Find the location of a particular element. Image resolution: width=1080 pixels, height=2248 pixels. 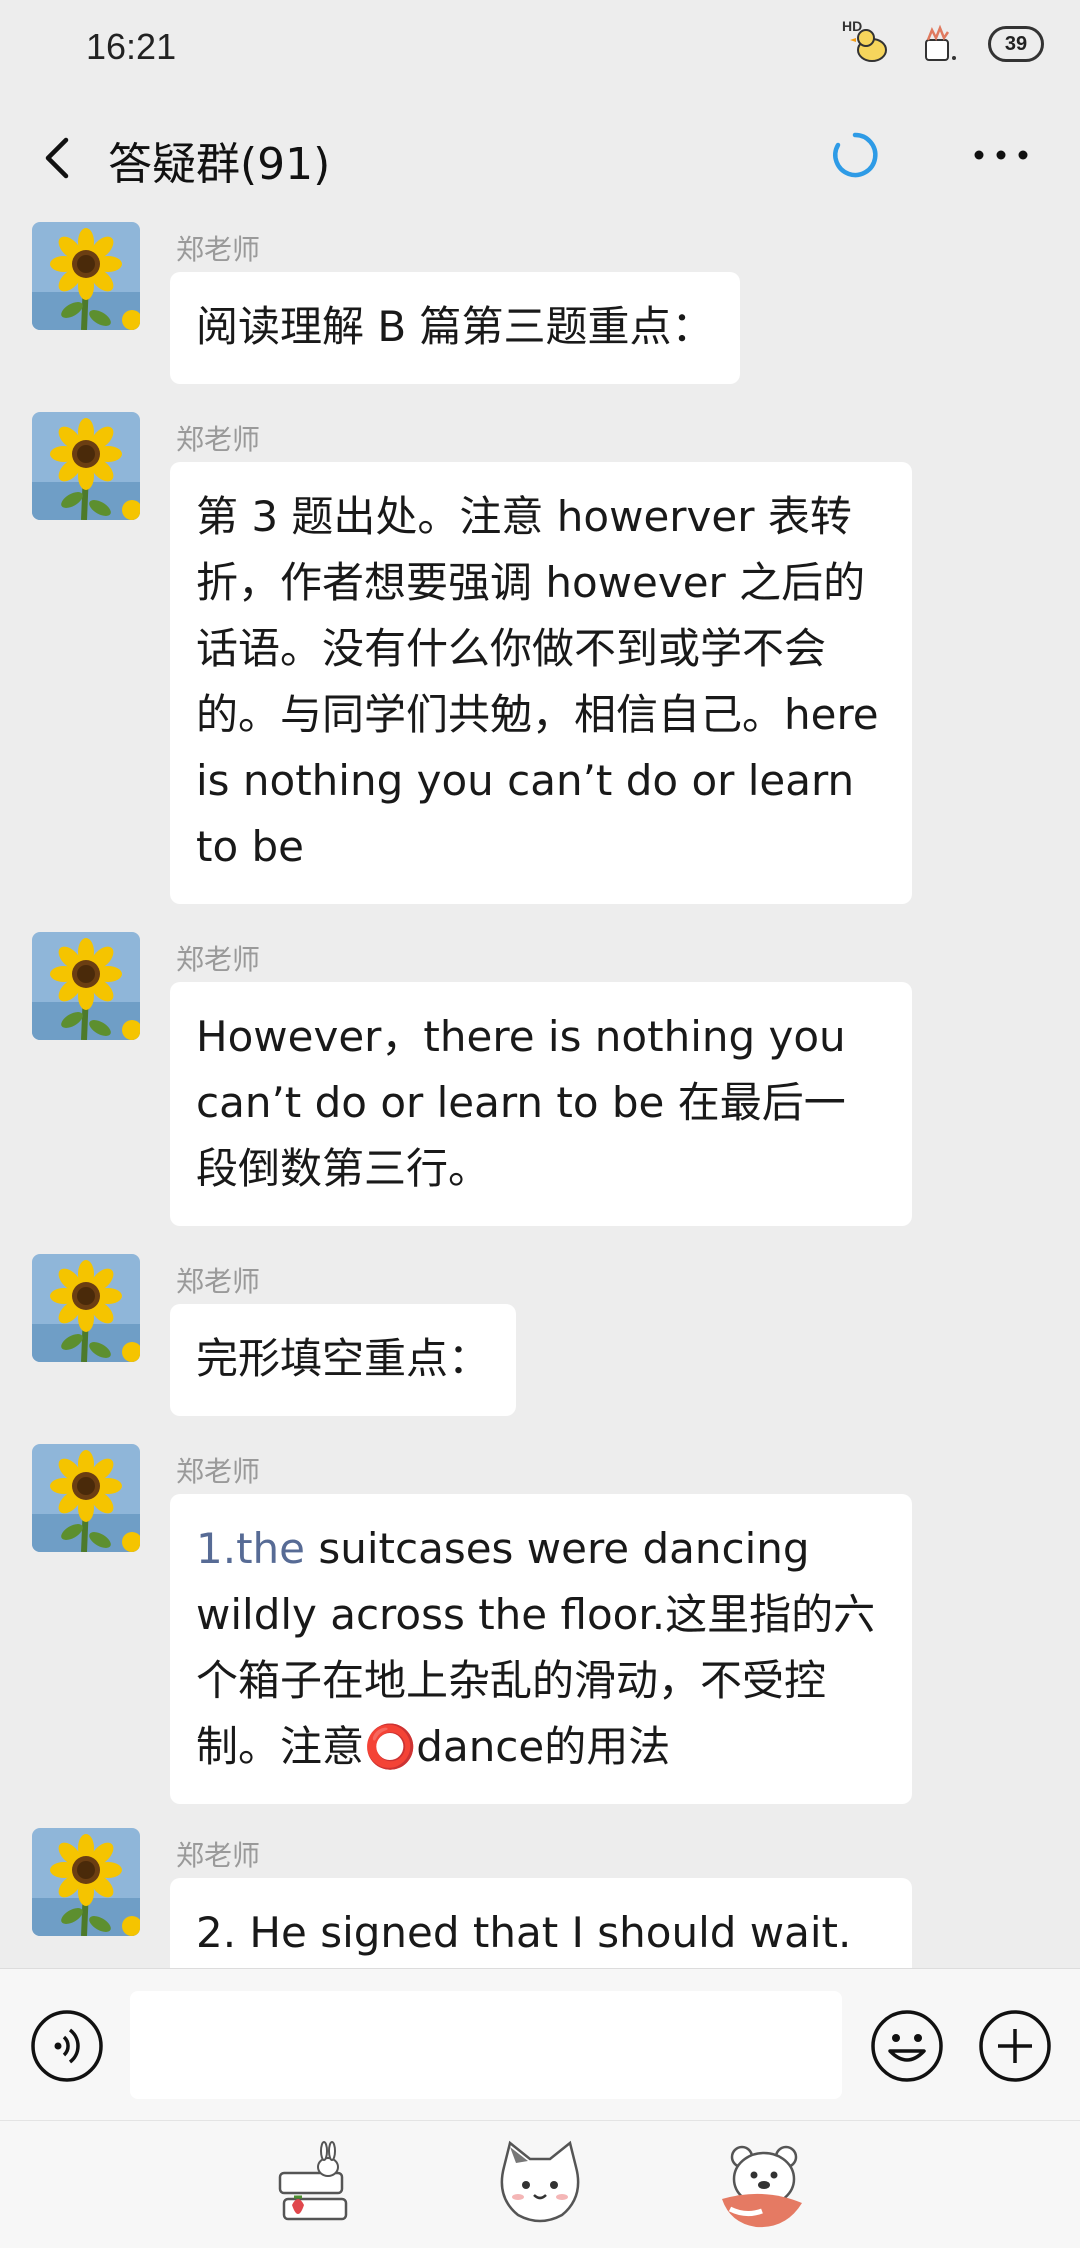

more-dots-icon is located at coordinates (1001, 155).